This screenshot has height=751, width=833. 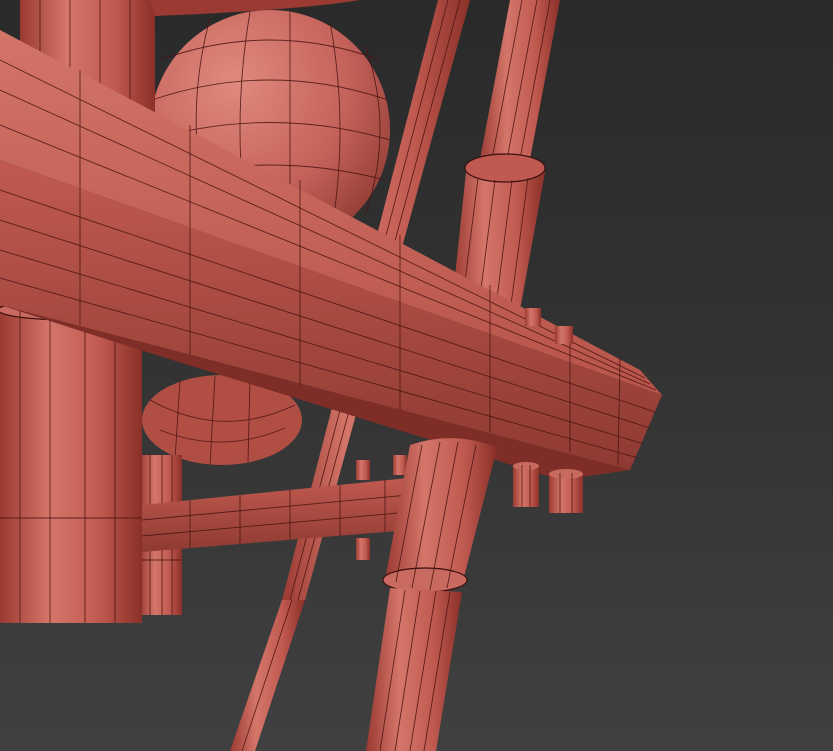 I want to click on right-leg, so click(x=506, y=157).